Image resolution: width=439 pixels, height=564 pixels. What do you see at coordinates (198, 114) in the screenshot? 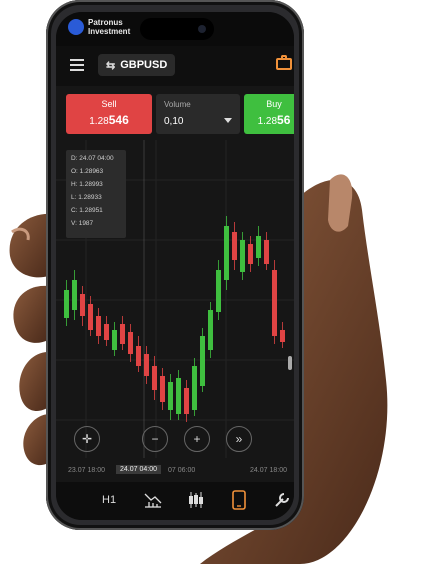
I see `volume-selector: Volume 0,10` at bounding box center [198, 114].